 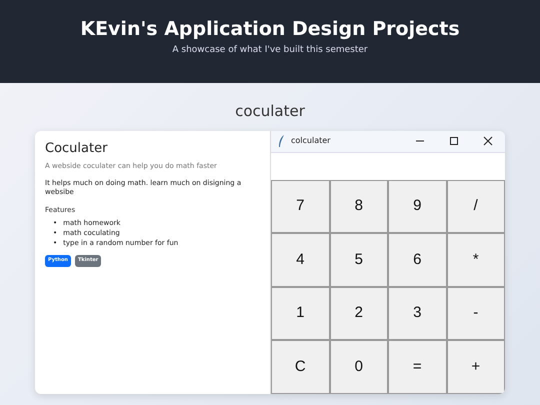 I want to click on key-button: 7, so click(x=300, y=206).